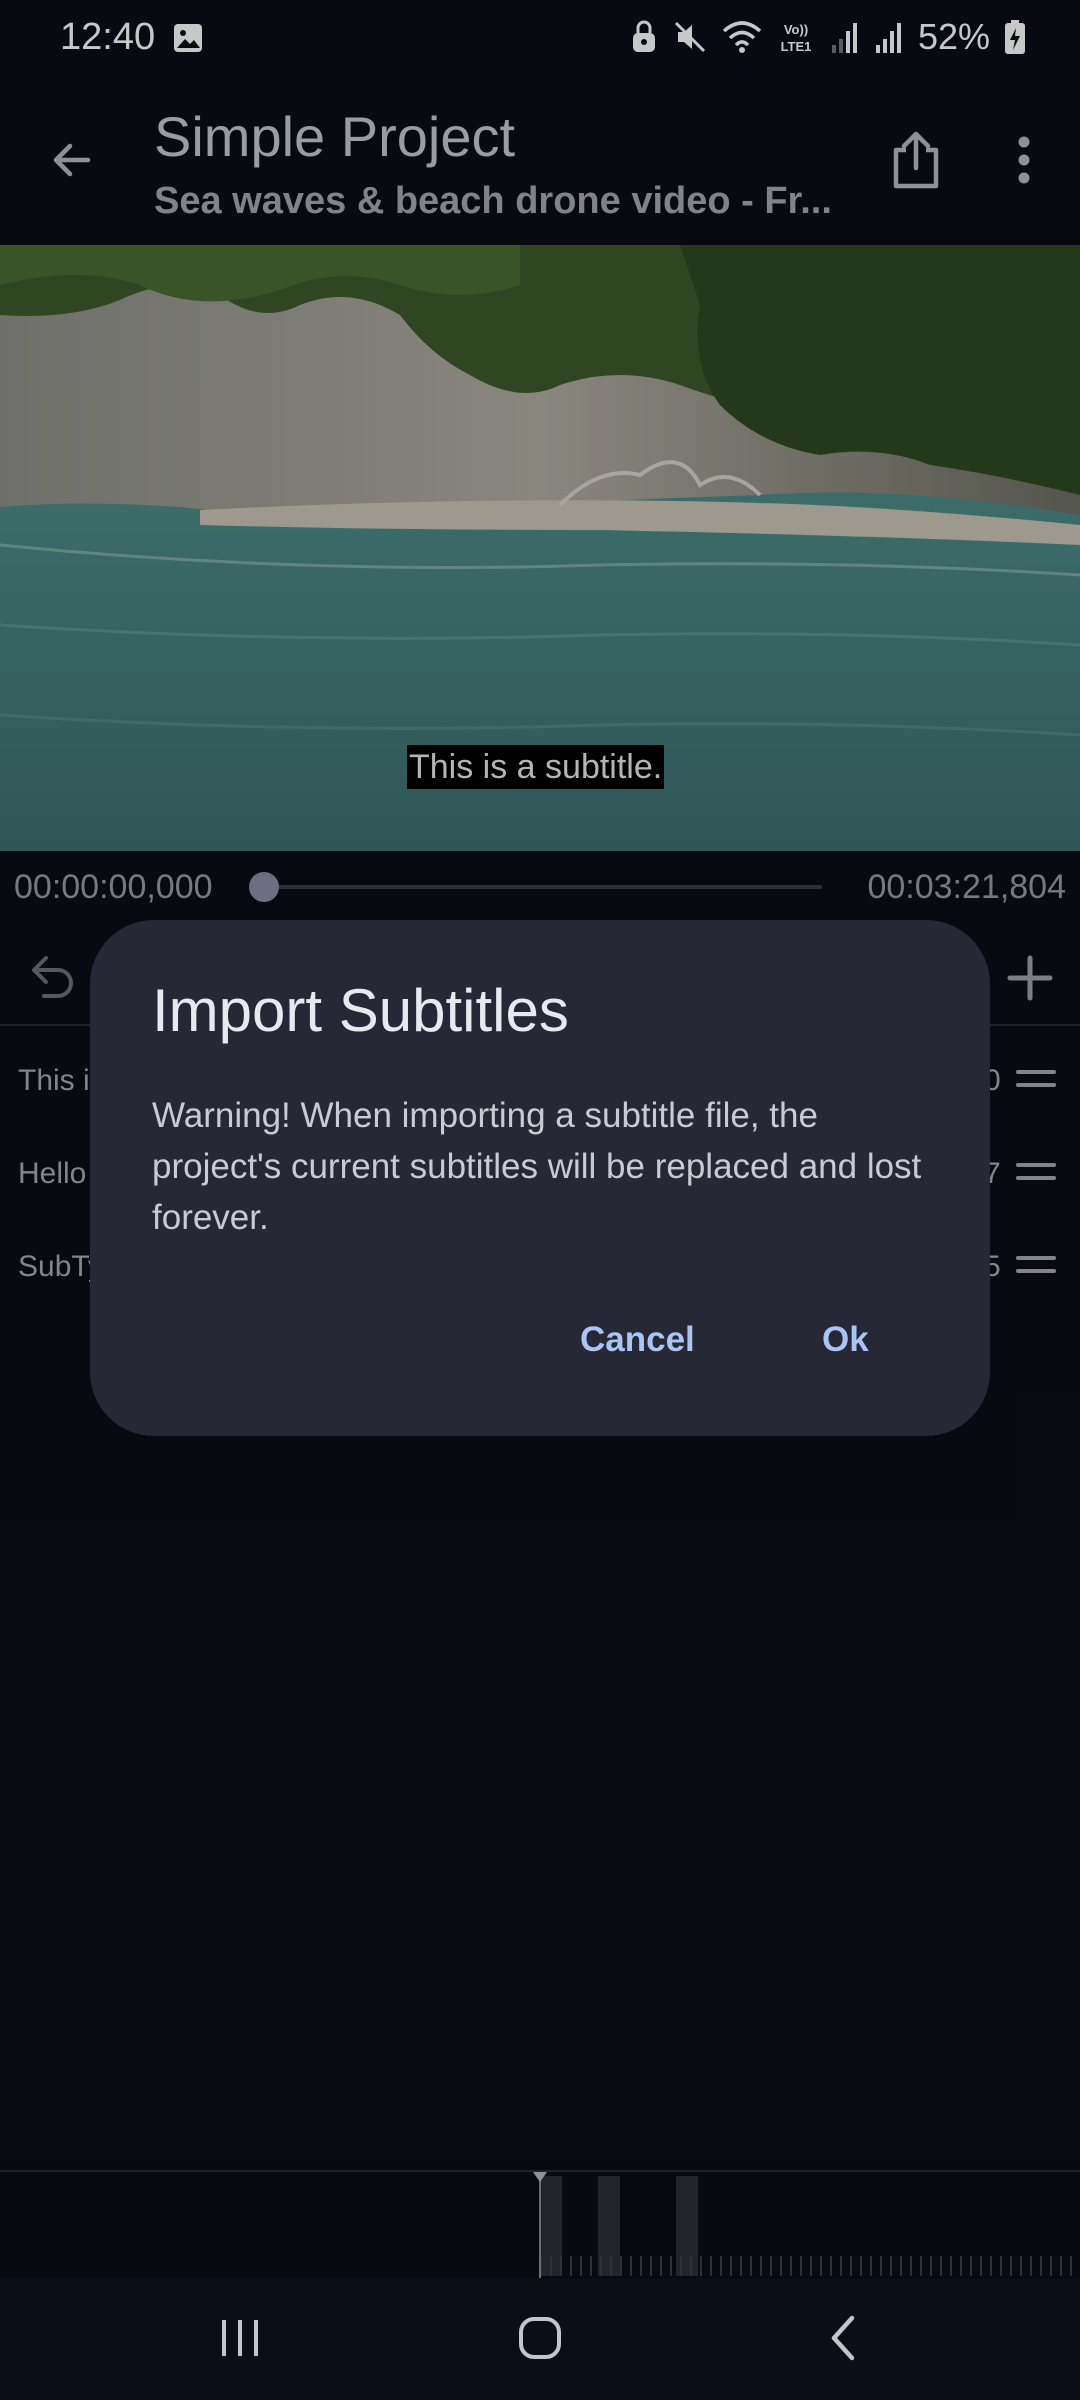  I want to click on recents-button, so click(240, 2338).